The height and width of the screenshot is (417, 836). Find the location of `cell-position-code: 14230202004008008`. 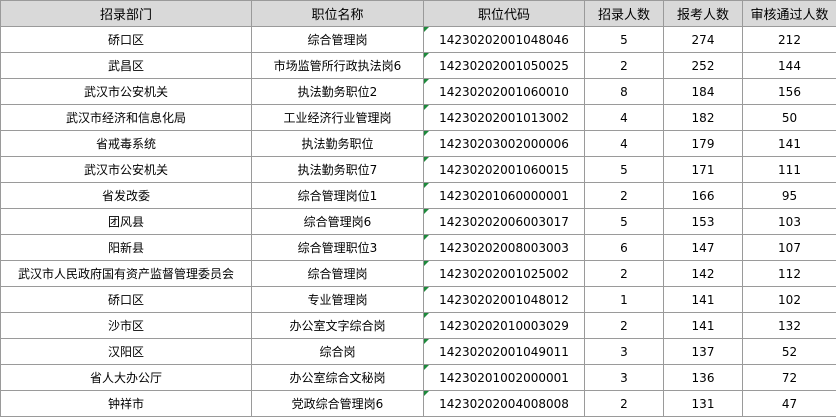

cell-position-code: 14230202004008008 is located at coordinates (504, 403).